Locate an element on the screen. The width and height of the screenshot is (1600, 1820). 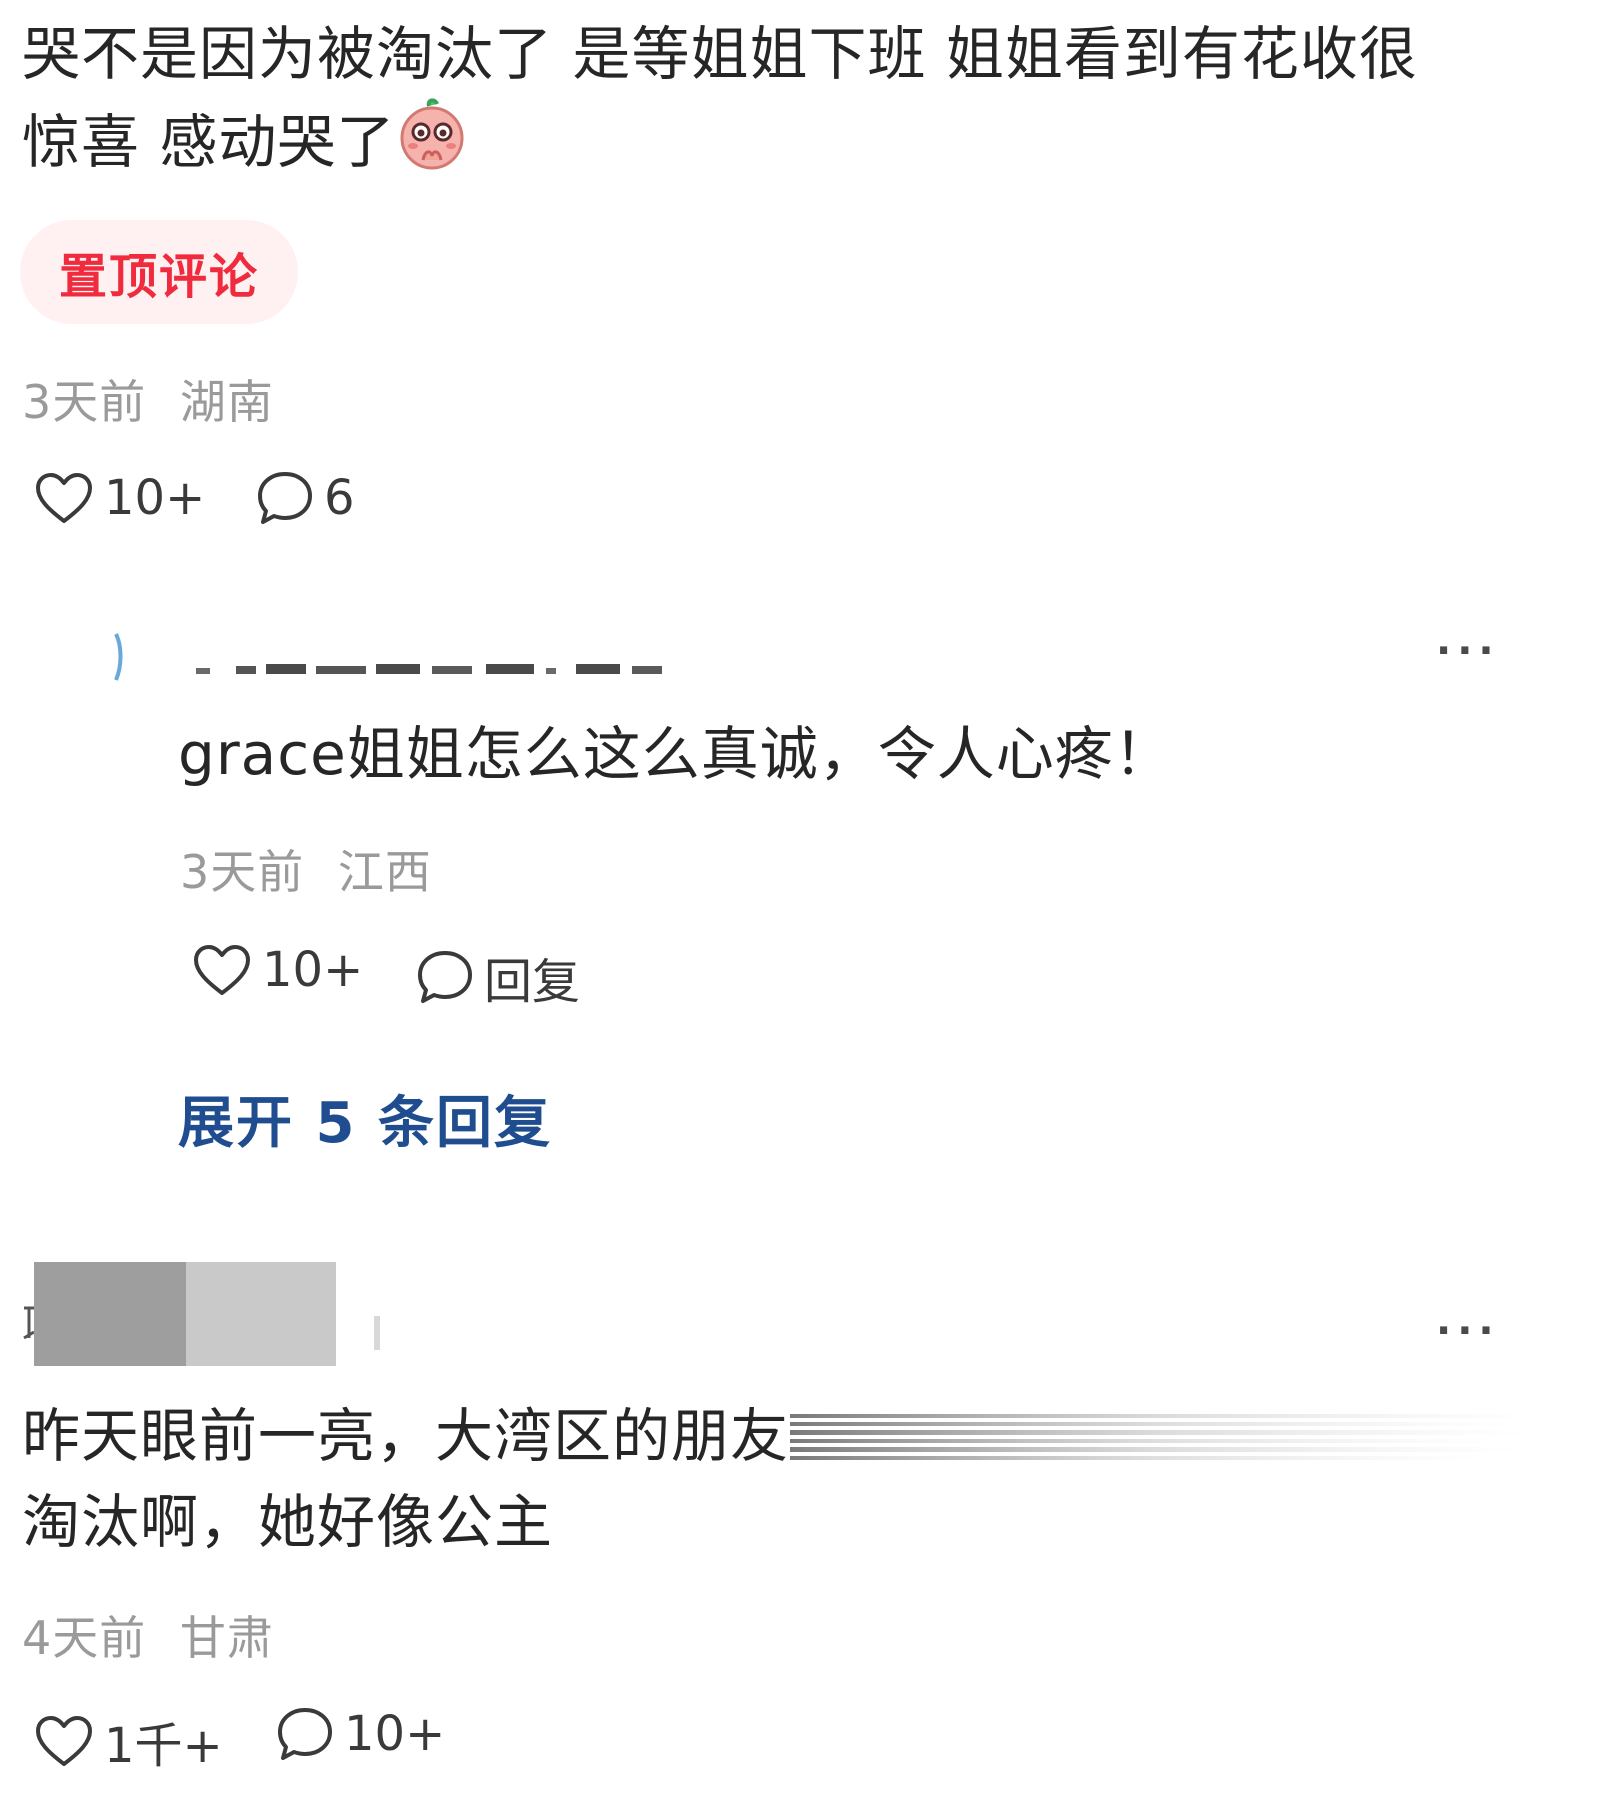
reply1-time: 3天前 is located at coordinates (242, 872).